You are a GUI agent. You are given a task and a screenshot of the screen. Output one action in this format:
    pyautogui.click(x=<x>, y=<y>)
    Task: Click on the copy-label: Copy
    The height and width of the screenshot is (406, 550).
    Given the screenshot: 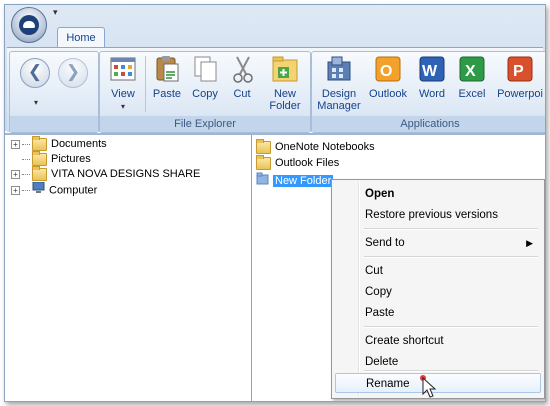 What is the action you would take?
    pyautogui.click(x=205, y=94)
    